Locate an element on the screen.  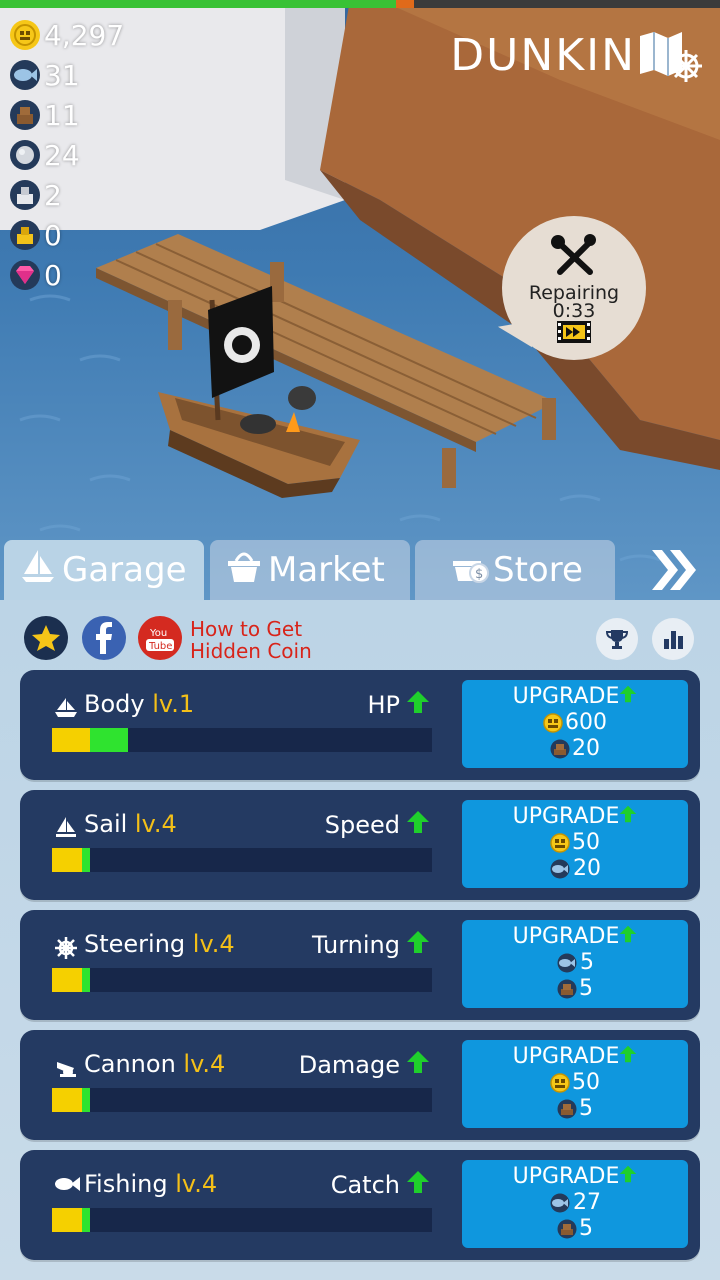
sailboat-icon is located at coordinates (38, 570).